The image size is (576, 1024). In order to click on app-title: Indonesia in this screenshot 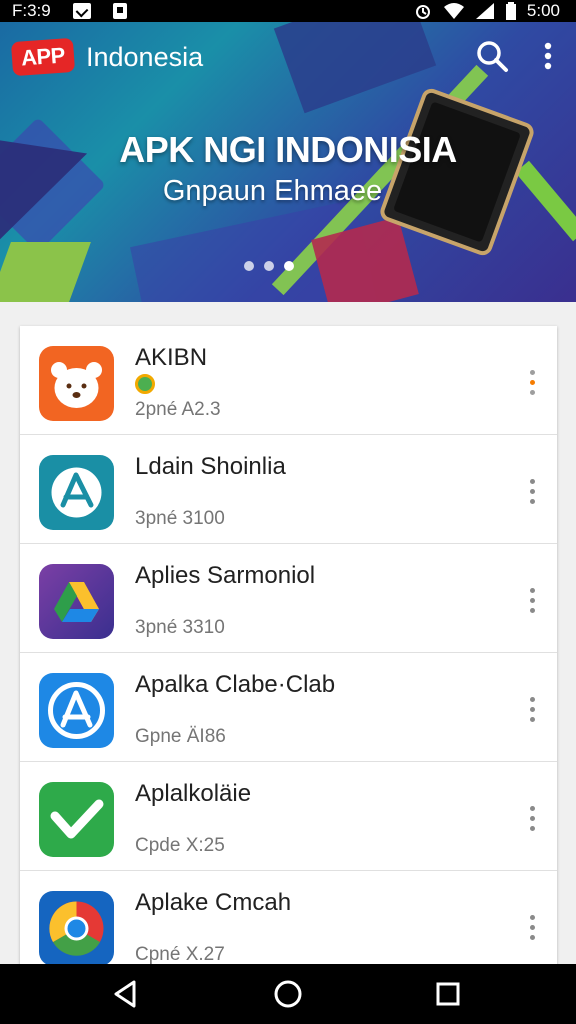, I will do `click(145, 57)`.